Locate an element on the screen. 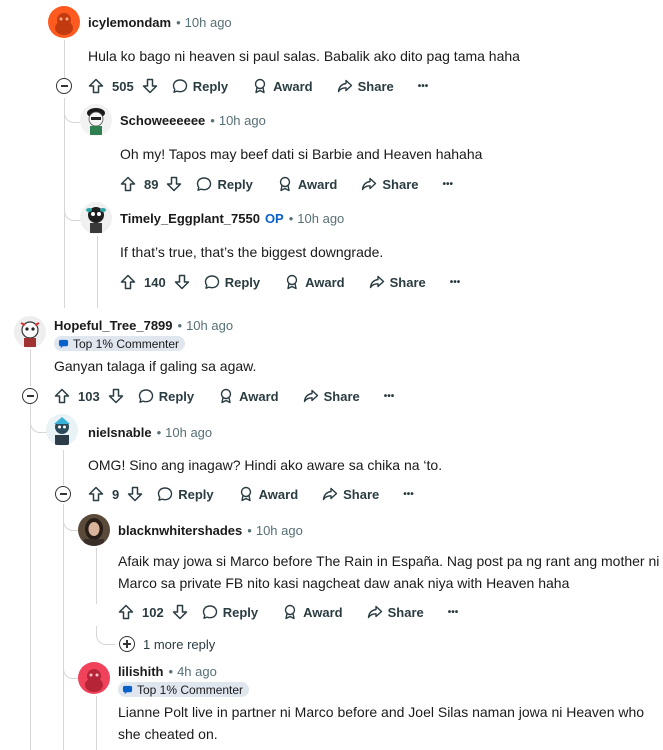  plus-circle-icon is located at coordinates (127, 644).